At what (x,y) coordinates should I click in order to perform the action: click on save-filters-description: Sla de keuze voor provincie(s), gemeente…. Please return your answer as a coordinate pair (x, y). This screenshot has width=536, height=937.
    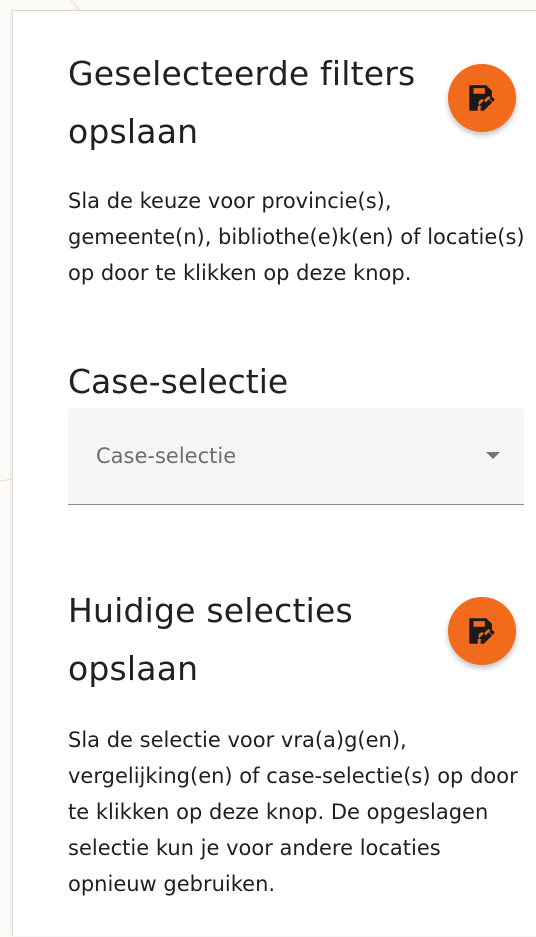
    Looking at the image, I should click on (296, 237).